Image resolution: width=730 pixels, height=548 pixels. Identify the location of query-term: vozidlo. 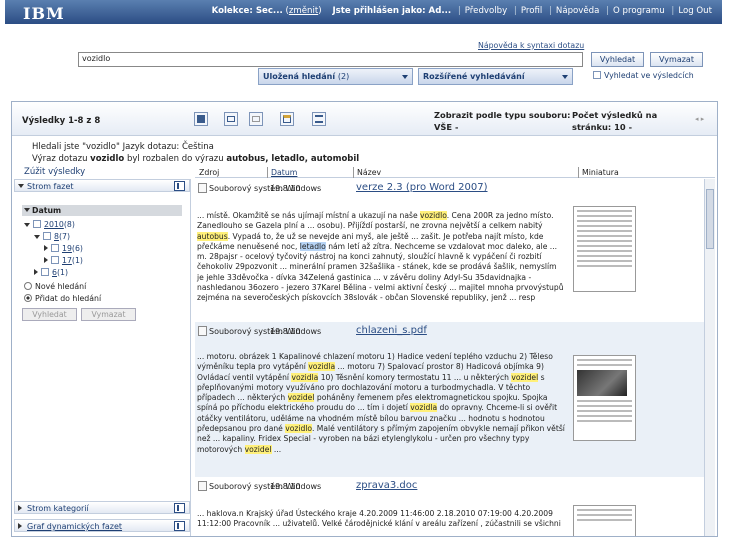
(107, 159).